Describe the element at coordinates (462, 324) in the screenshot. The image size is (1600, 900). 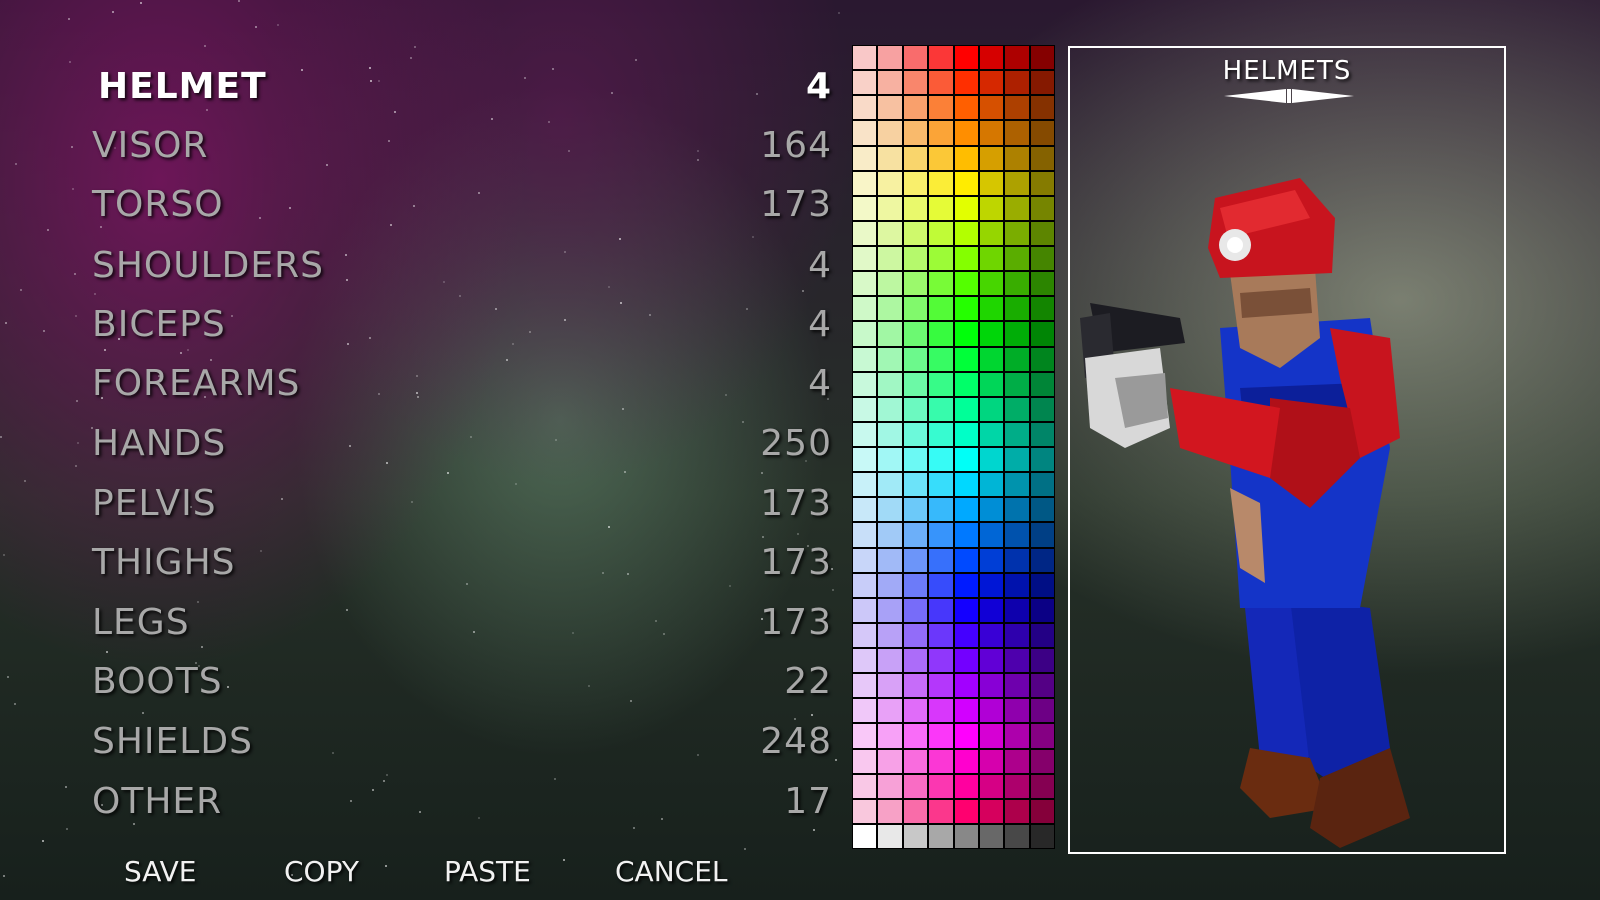
I see `part-row-biceps: BICEPS 4` at that location.